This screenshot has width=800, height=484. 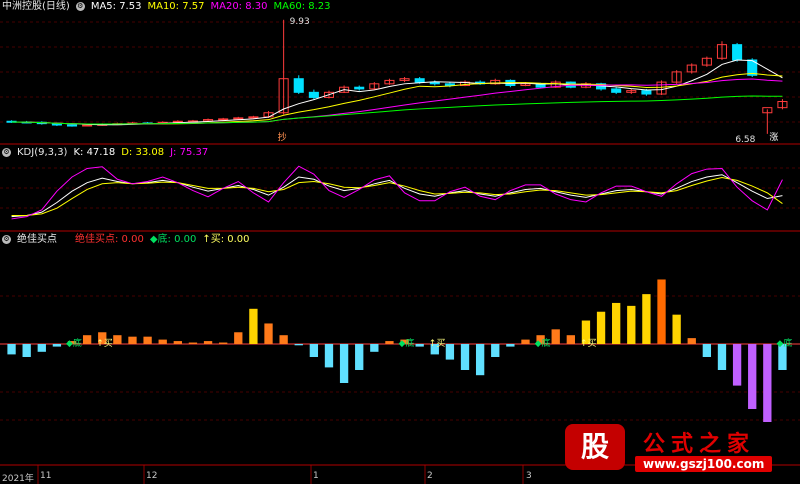 I want to click on xaxis-label-2: 12, so click(x=152, y=476).